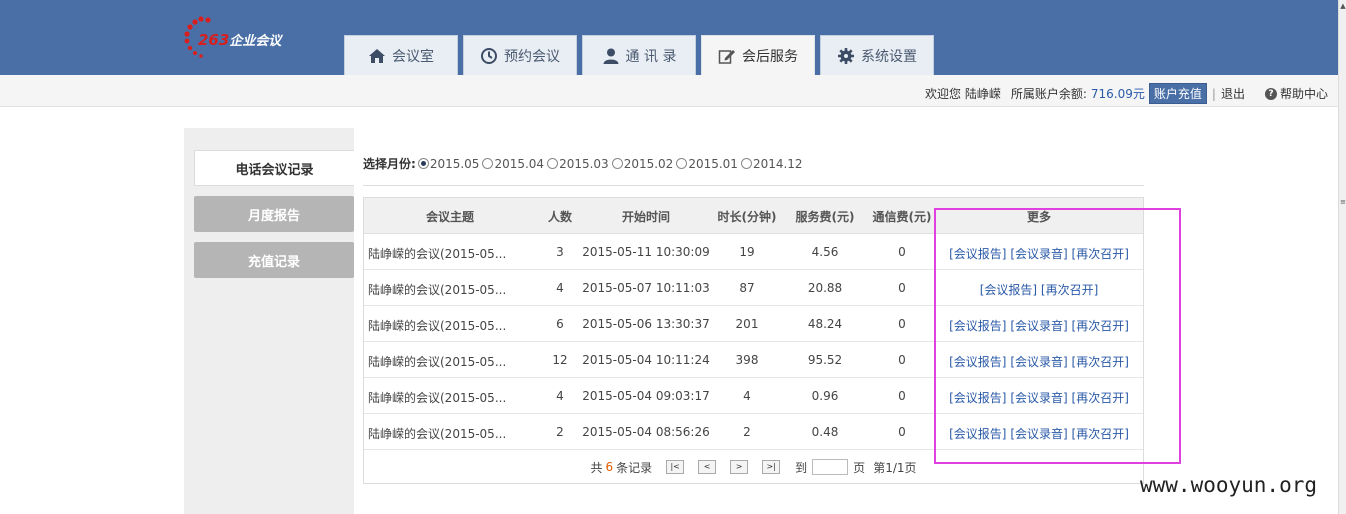 The width and height of the screenshot is (1346, 514). I want to click on sidebar-item-monthly-report: 月度报告, so click(274, 214).